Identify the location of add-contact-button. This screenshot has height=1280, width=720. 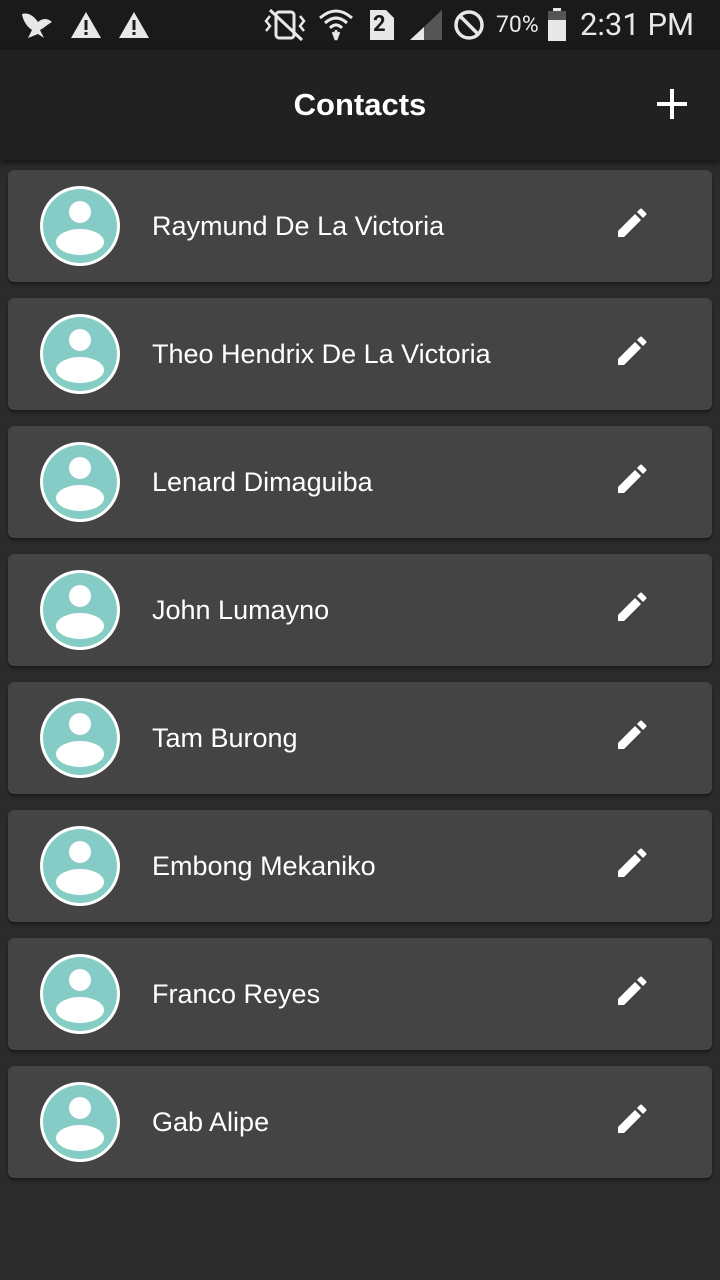
(672, 106).